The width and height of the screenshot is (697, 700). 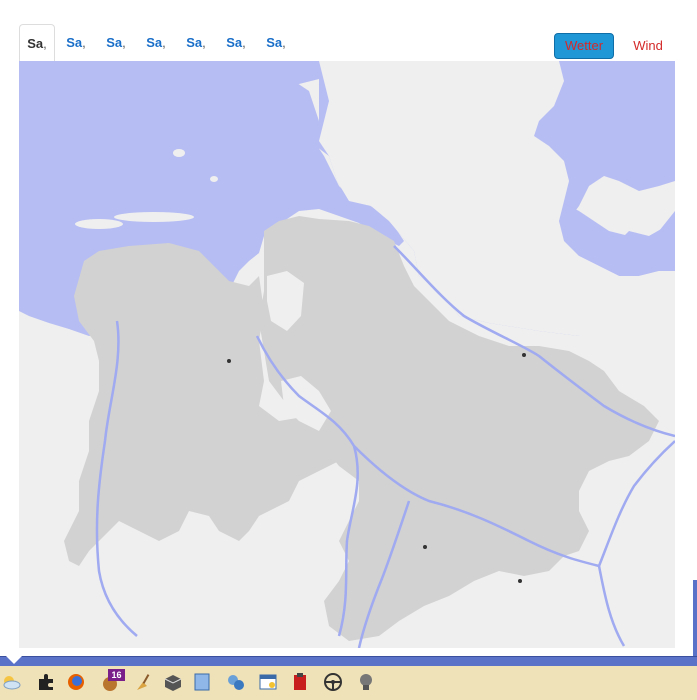 What do you see at coordinates (76, 682) in the screenshot?
I see `firefox-icon` at bounding box center [76, 682].